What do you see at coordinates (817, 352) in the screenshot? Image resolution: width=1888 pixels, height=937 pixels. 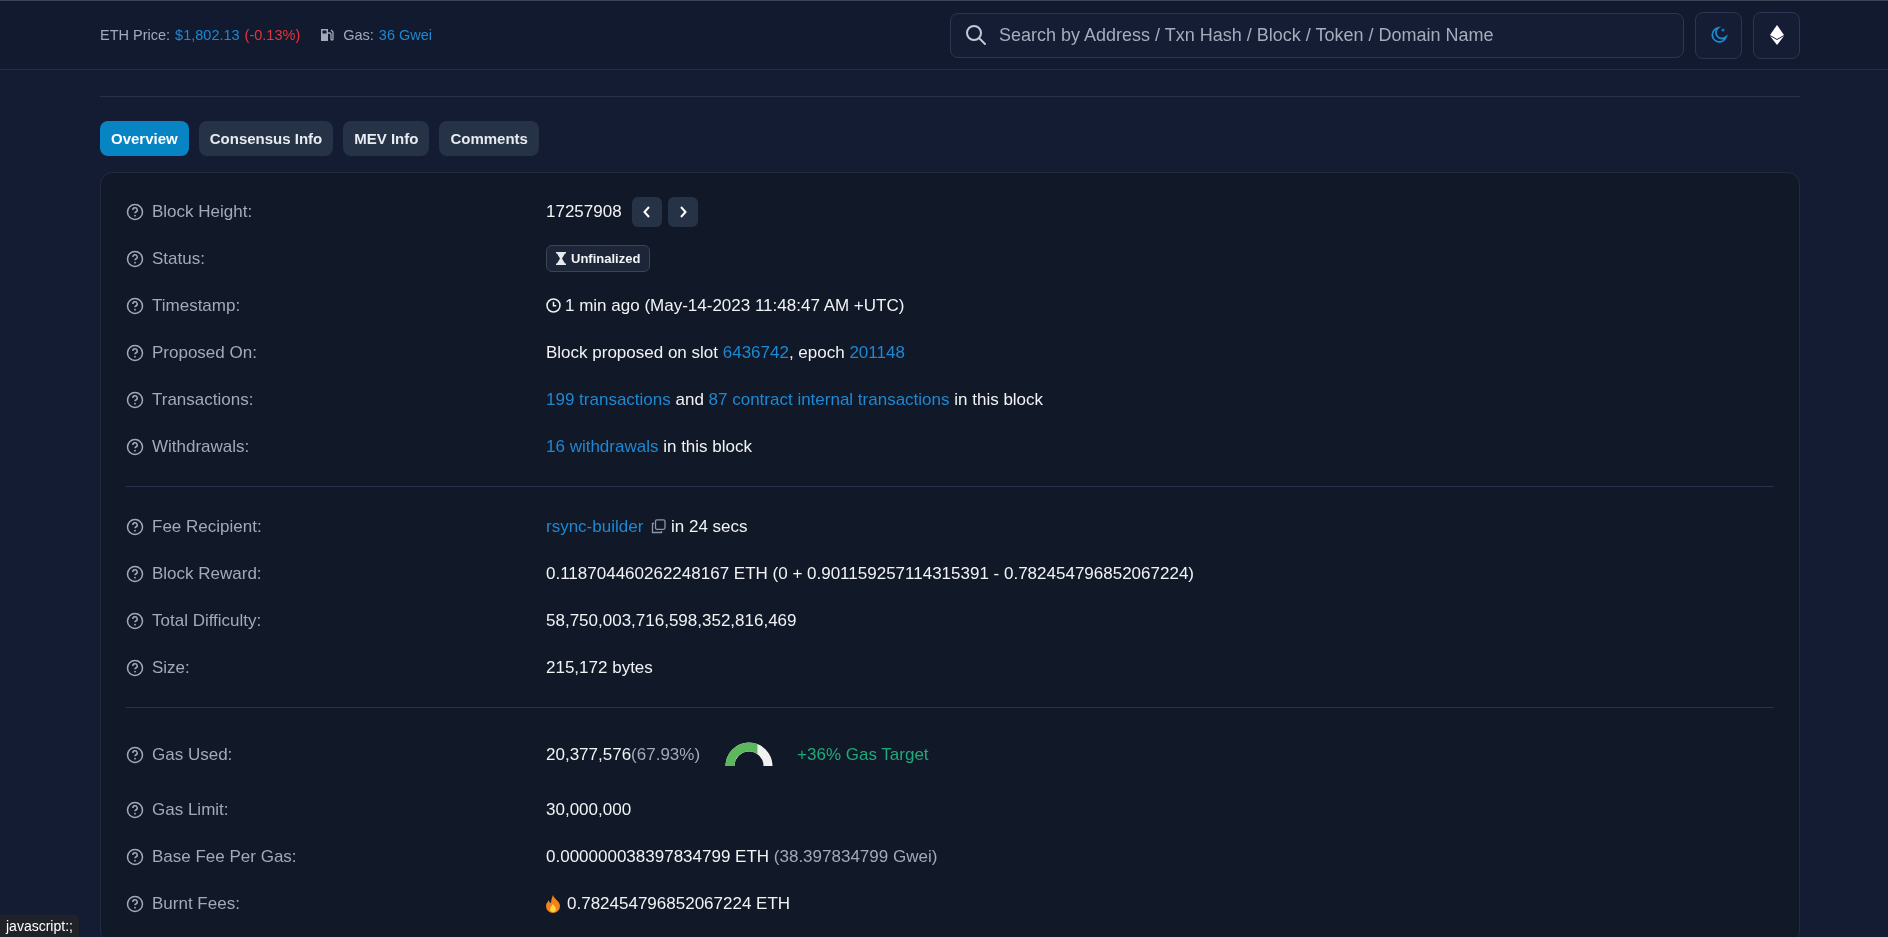 I see `value-text: , epoch` at bounding box center [817, 352].